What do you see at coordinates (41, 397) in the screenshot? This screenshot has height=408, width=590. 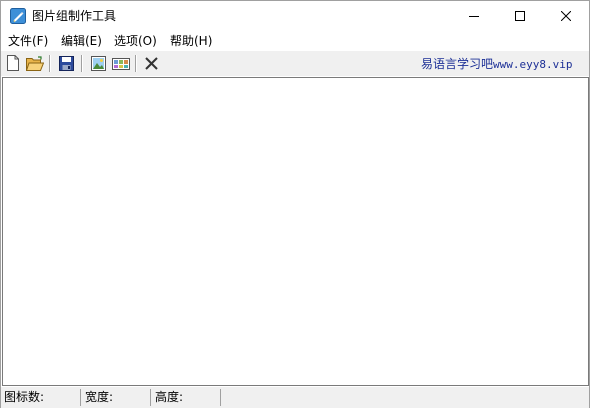 I see `status-icon-count: 图标数:` at bounding box center [41, 397].